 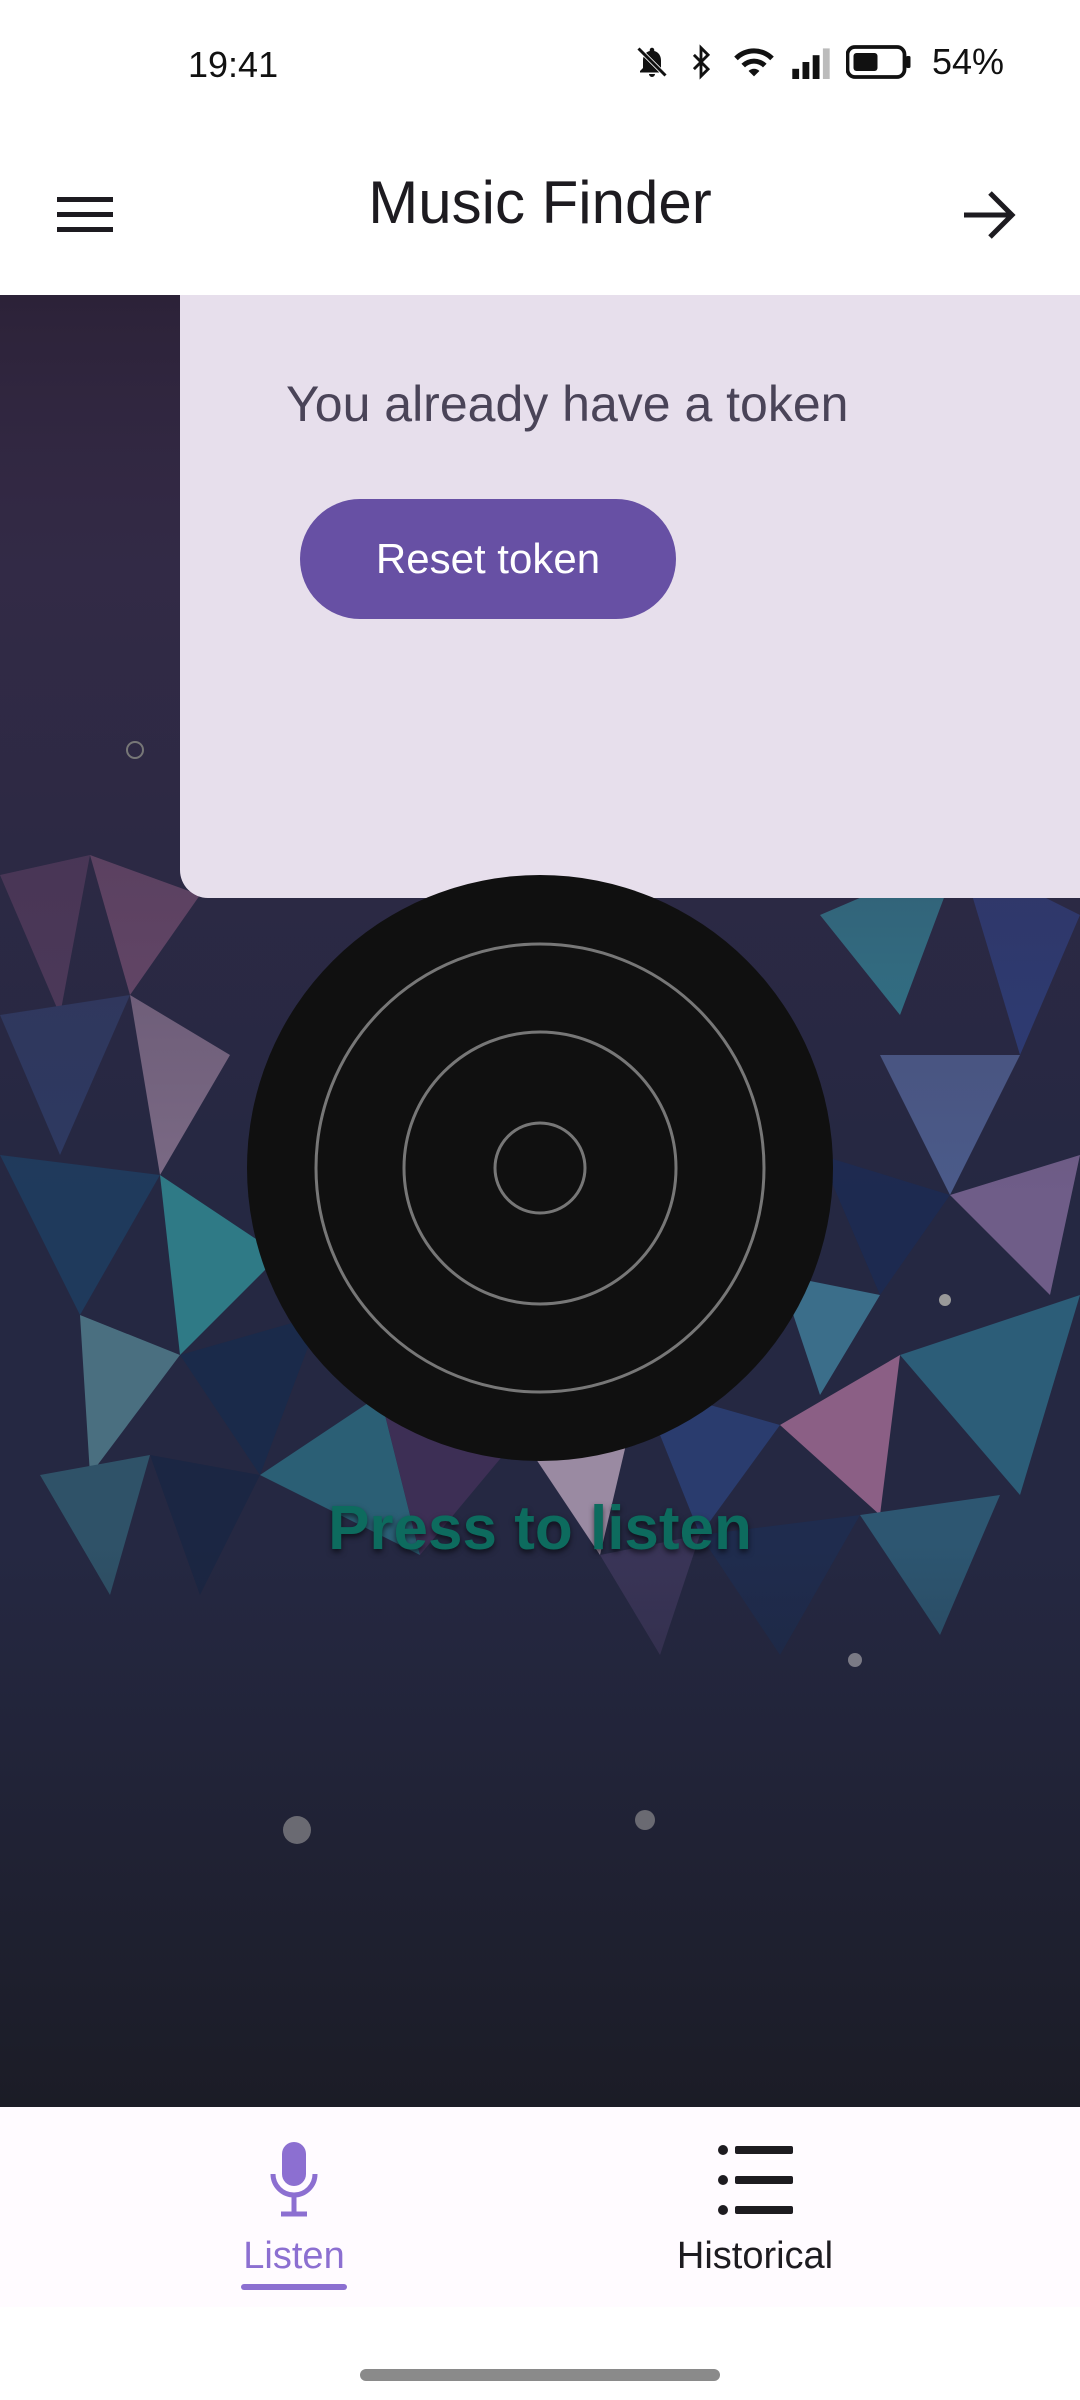 I want to click on page-title: Music Finder, so click(x=540, y=202).